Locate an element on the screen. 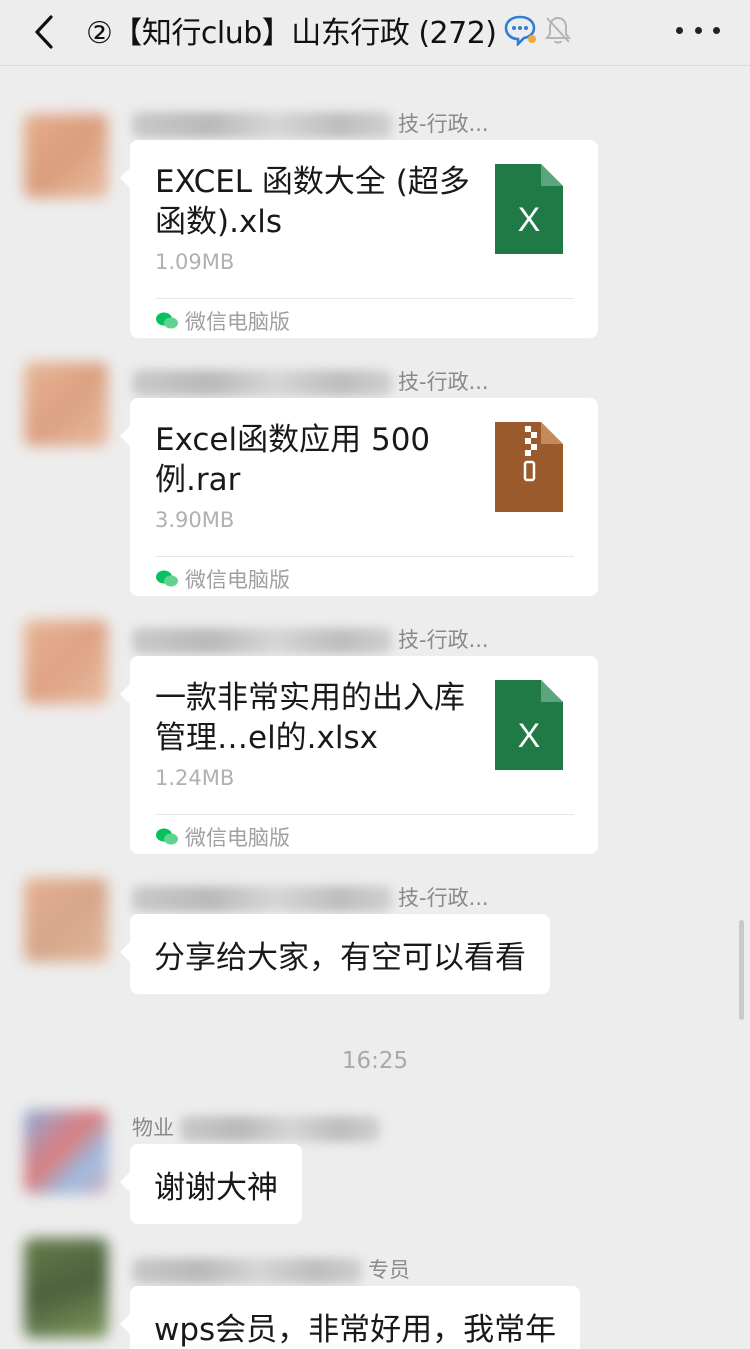 This screenshot has height=1349, width=750. chat-title-area: ②【知行club】山东行政 (272) is located at coordinates (329, 30).